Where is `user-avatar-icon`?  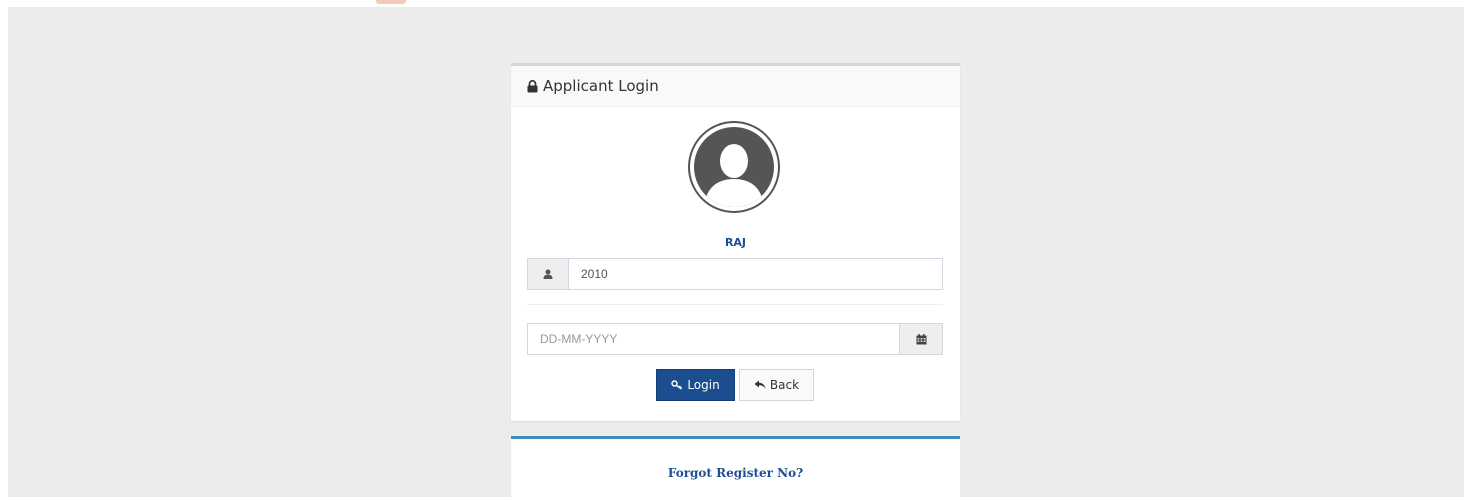
user-avatar-icon is located at coordinates (734, 167).